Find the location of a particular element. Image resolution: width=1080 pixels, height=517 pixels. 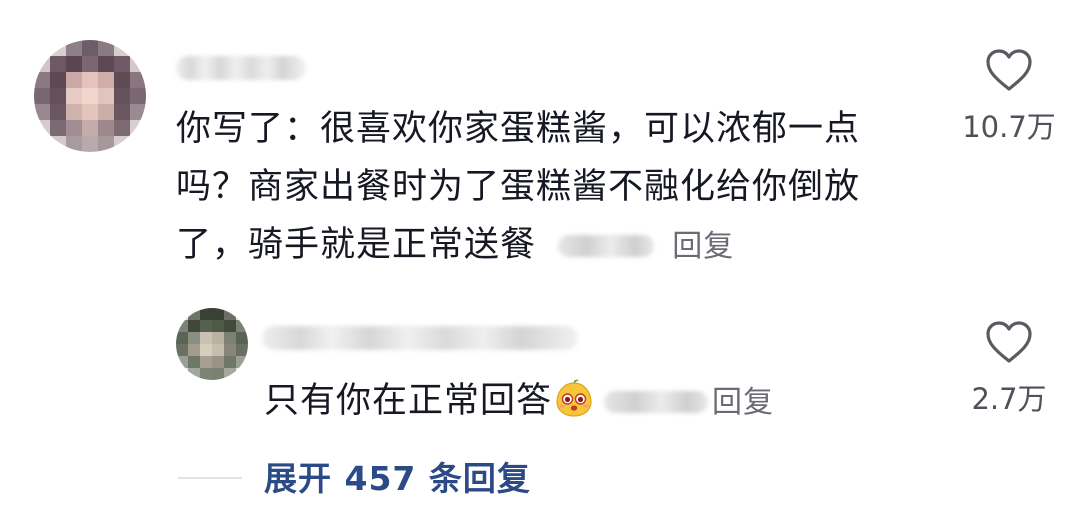

like-count: 2.7万 is located at coordinates (1009, 399).